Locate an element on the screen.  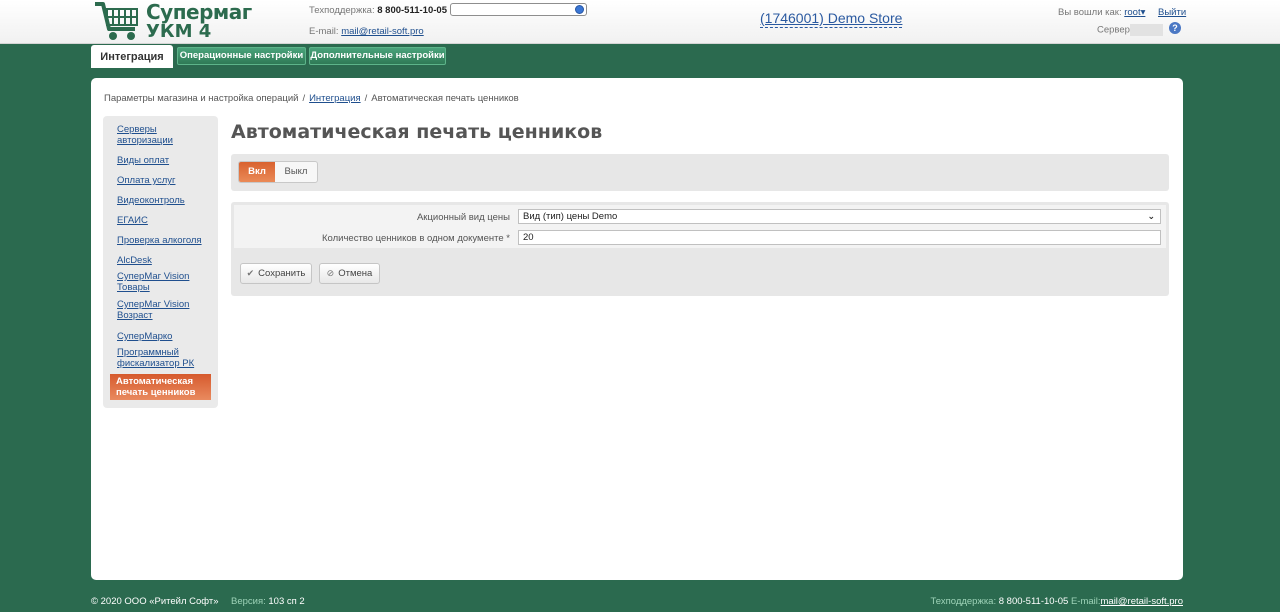
sidebar-item-alcohol-check: Проверка алкоголя is located at coordinates (162, 240).